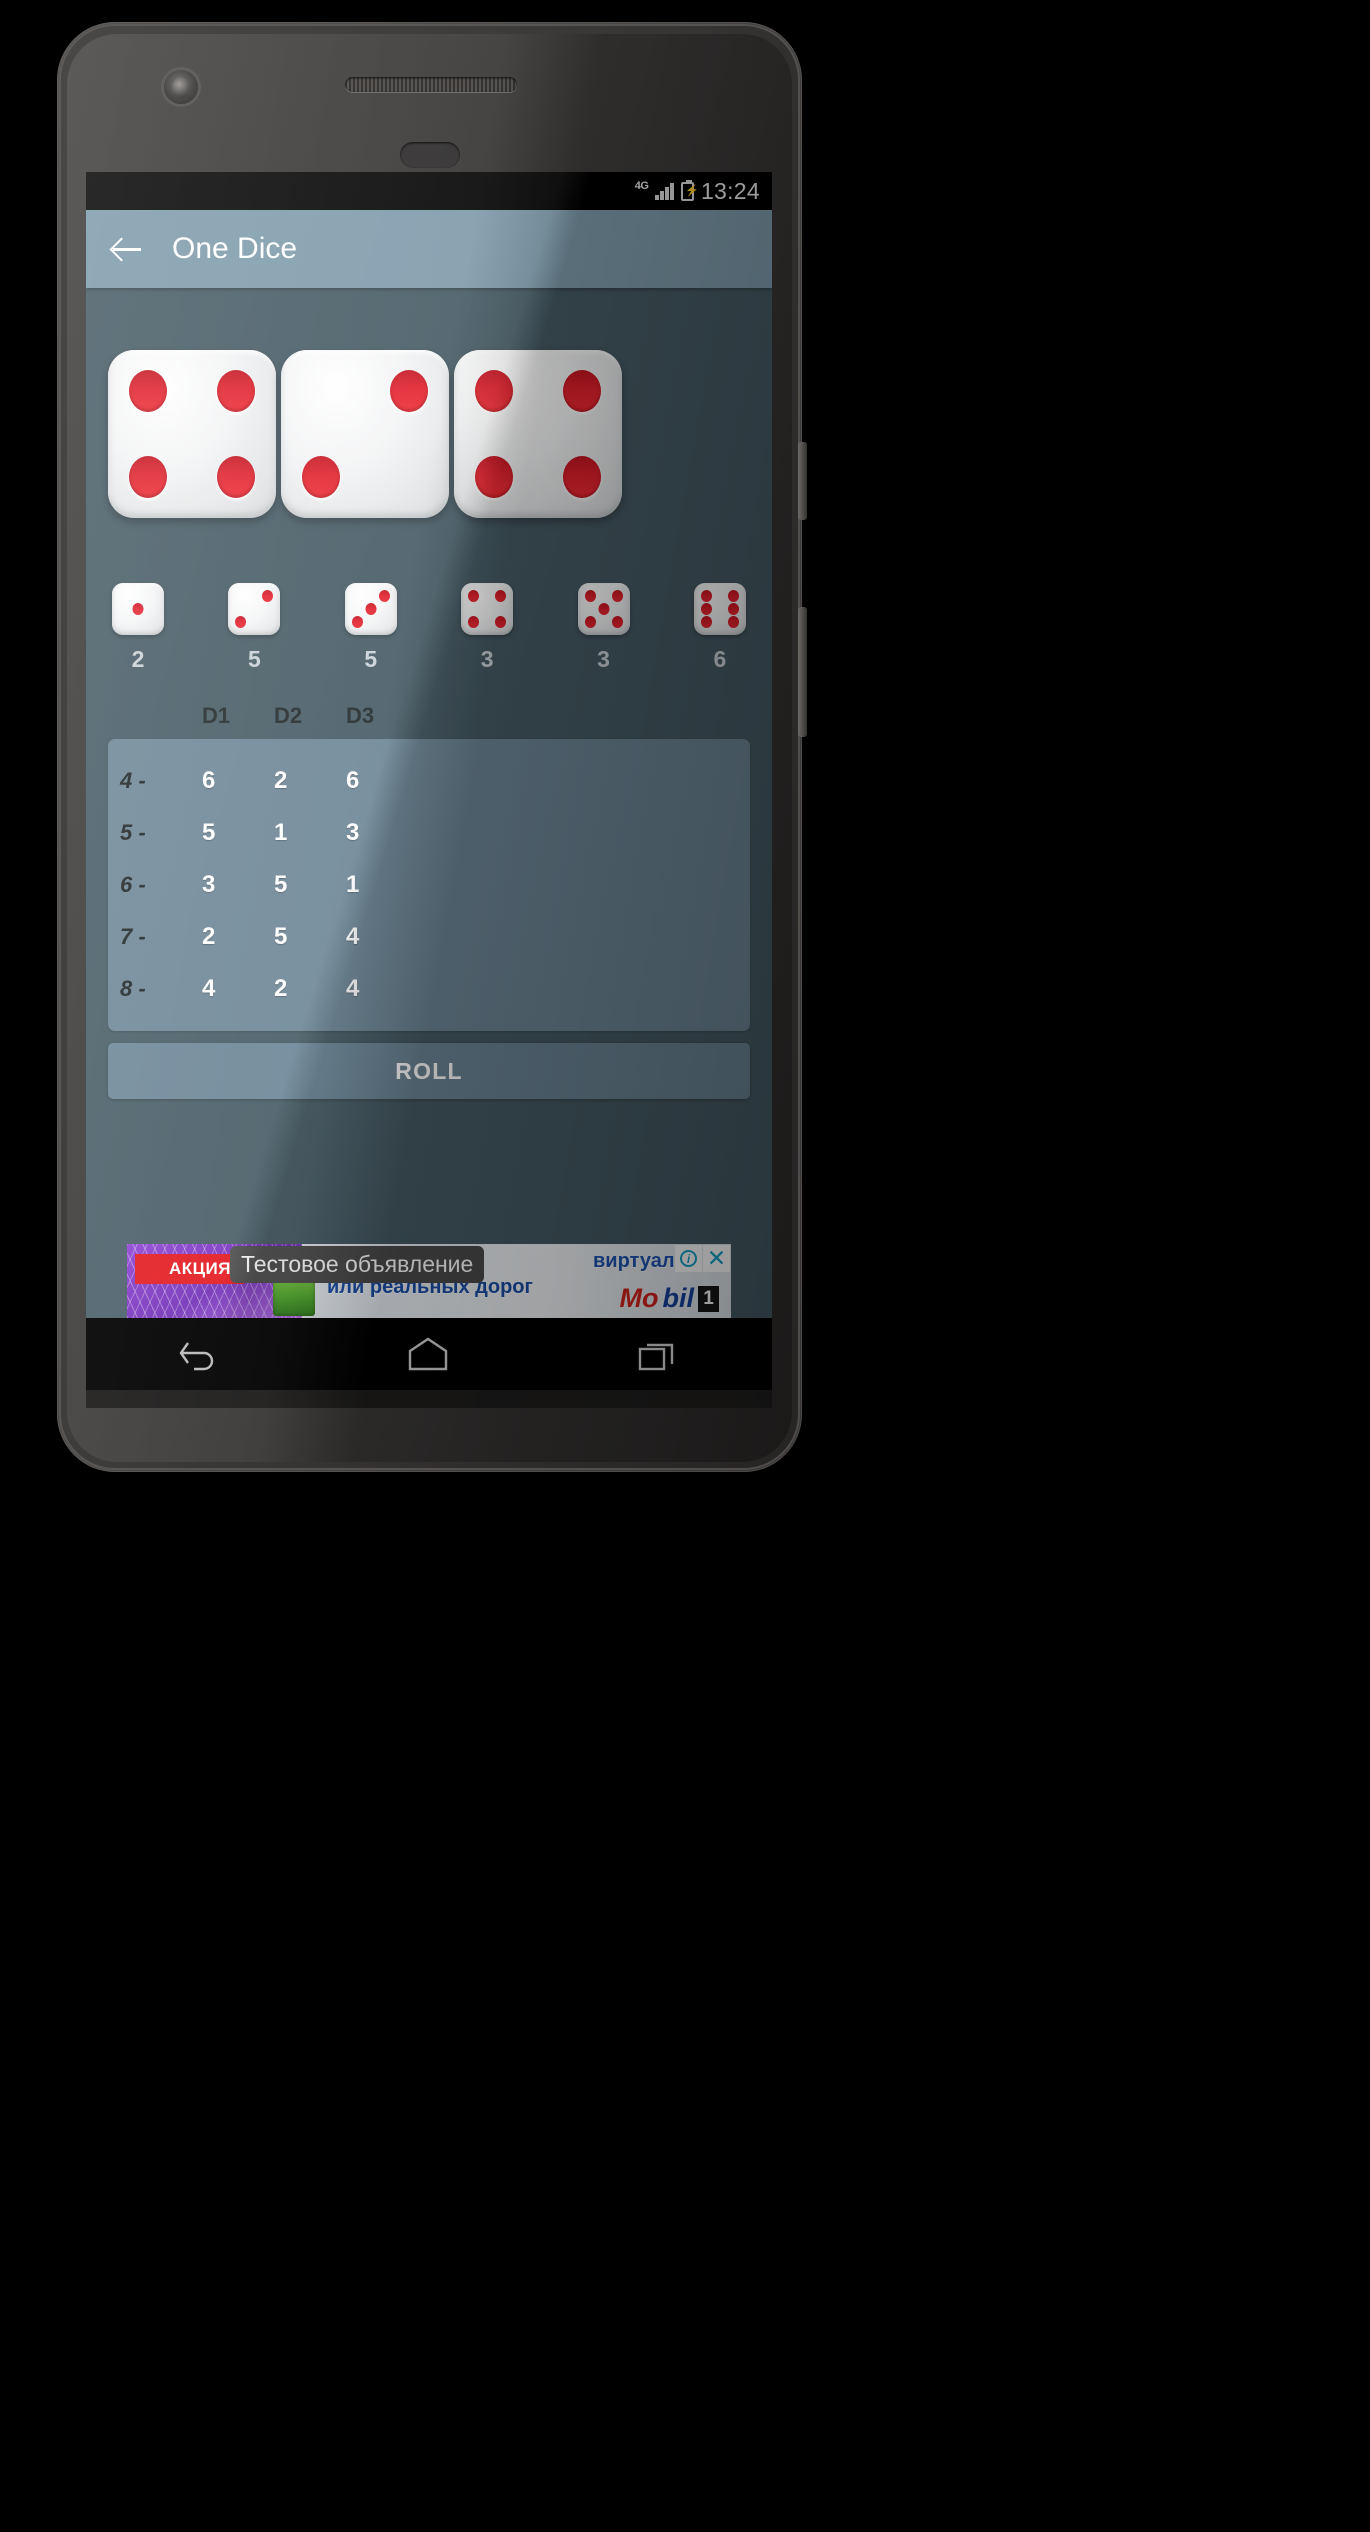 The width and height of the screenshot is (1370, 2532). Describe the element at coordinates (138, 628) in the screenshot. I see `face-counter-1: 2` at that location.